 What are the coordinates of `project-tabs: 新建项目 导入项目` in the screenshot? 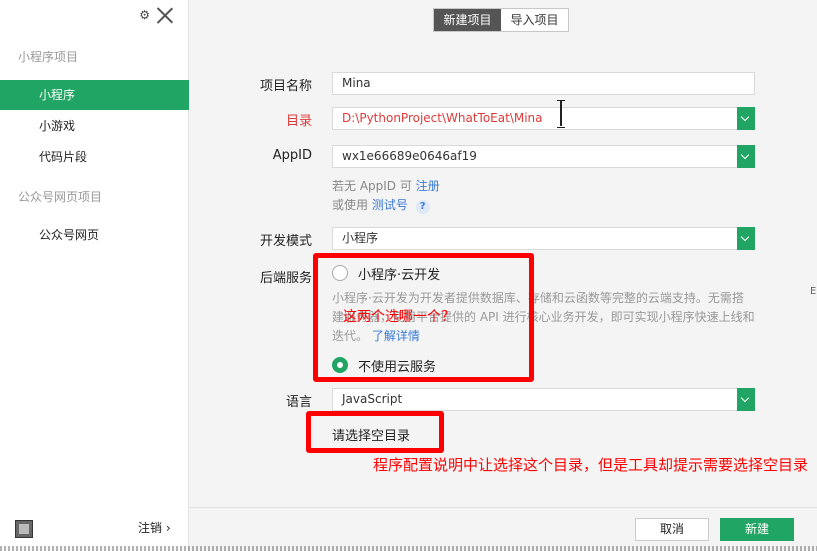 It's located at (501, 20).